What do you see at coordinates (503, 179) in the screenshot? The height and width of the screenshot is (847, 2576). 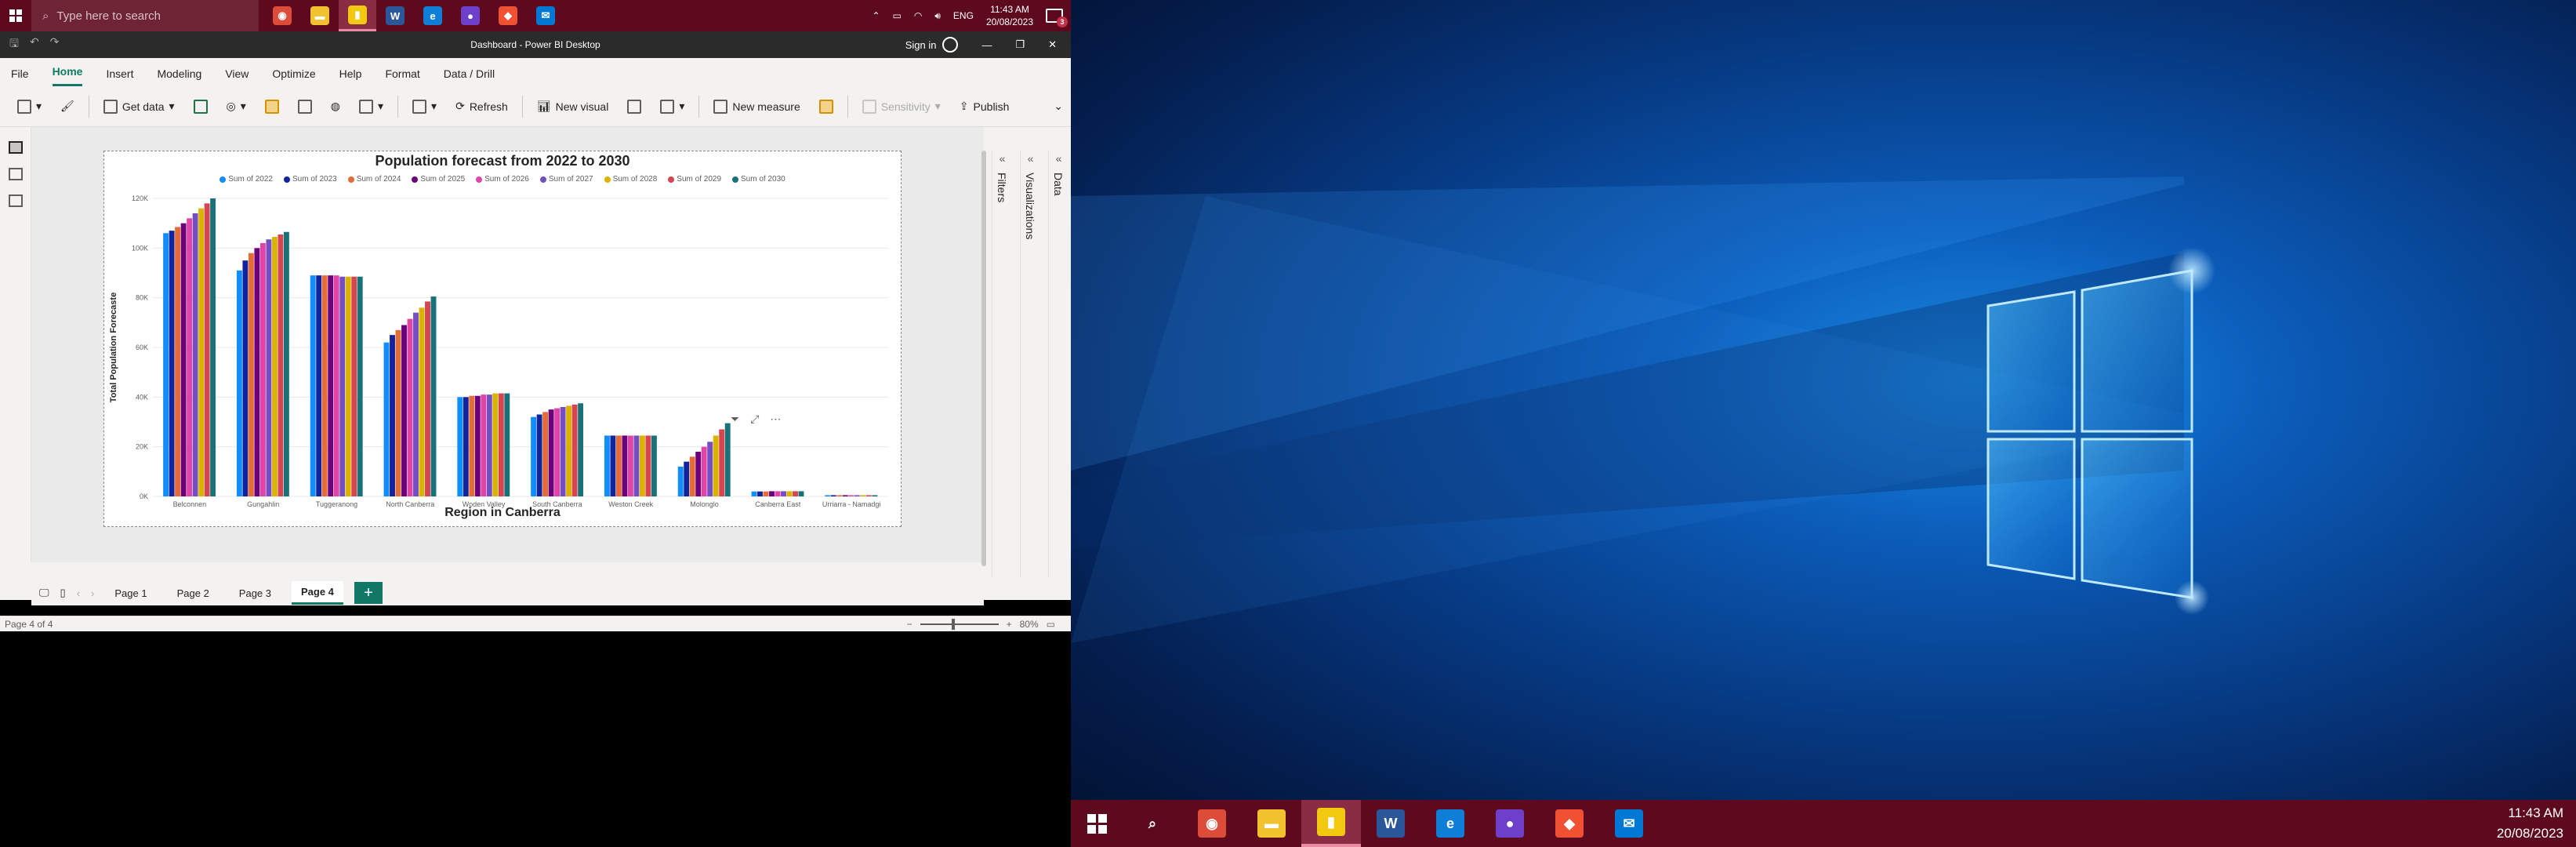 I see `legend-item: Sum of 2026` at bounding box center [503, 179].